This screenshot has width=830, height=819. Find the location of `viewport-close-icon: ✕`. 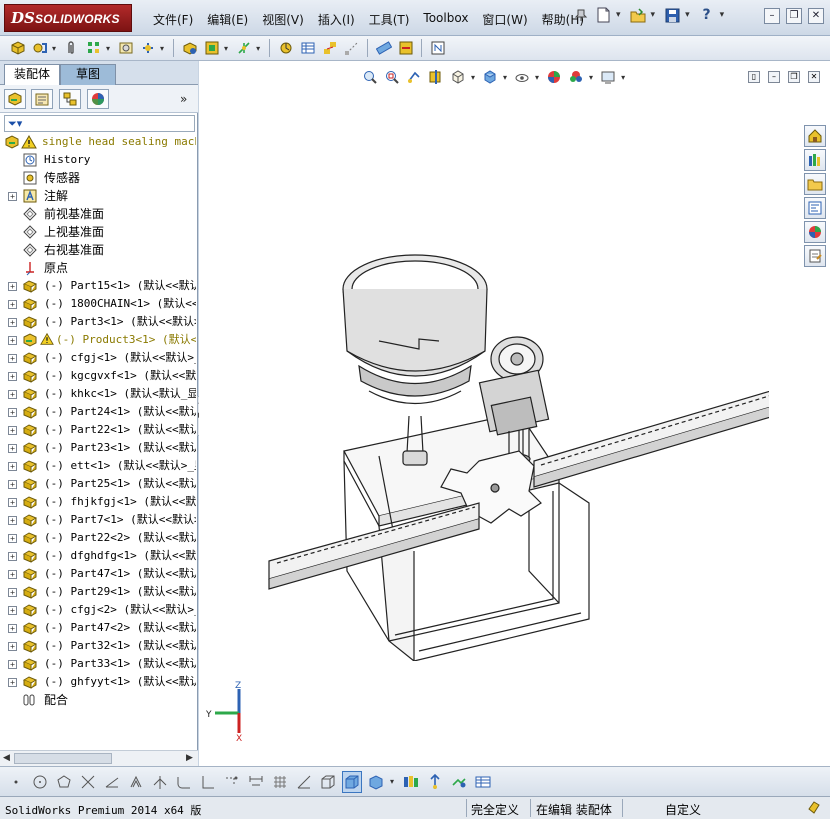

viewport-close-icon: ✕ is located at coordinates (814, 77).